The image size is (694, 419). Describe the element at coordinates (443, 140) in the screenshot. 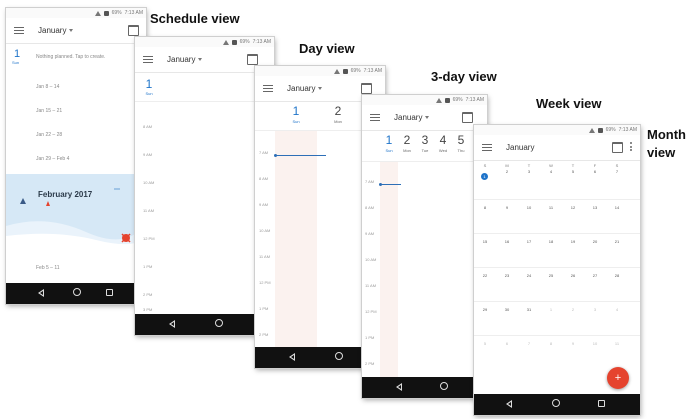

I see `day-number: 4` at that location.